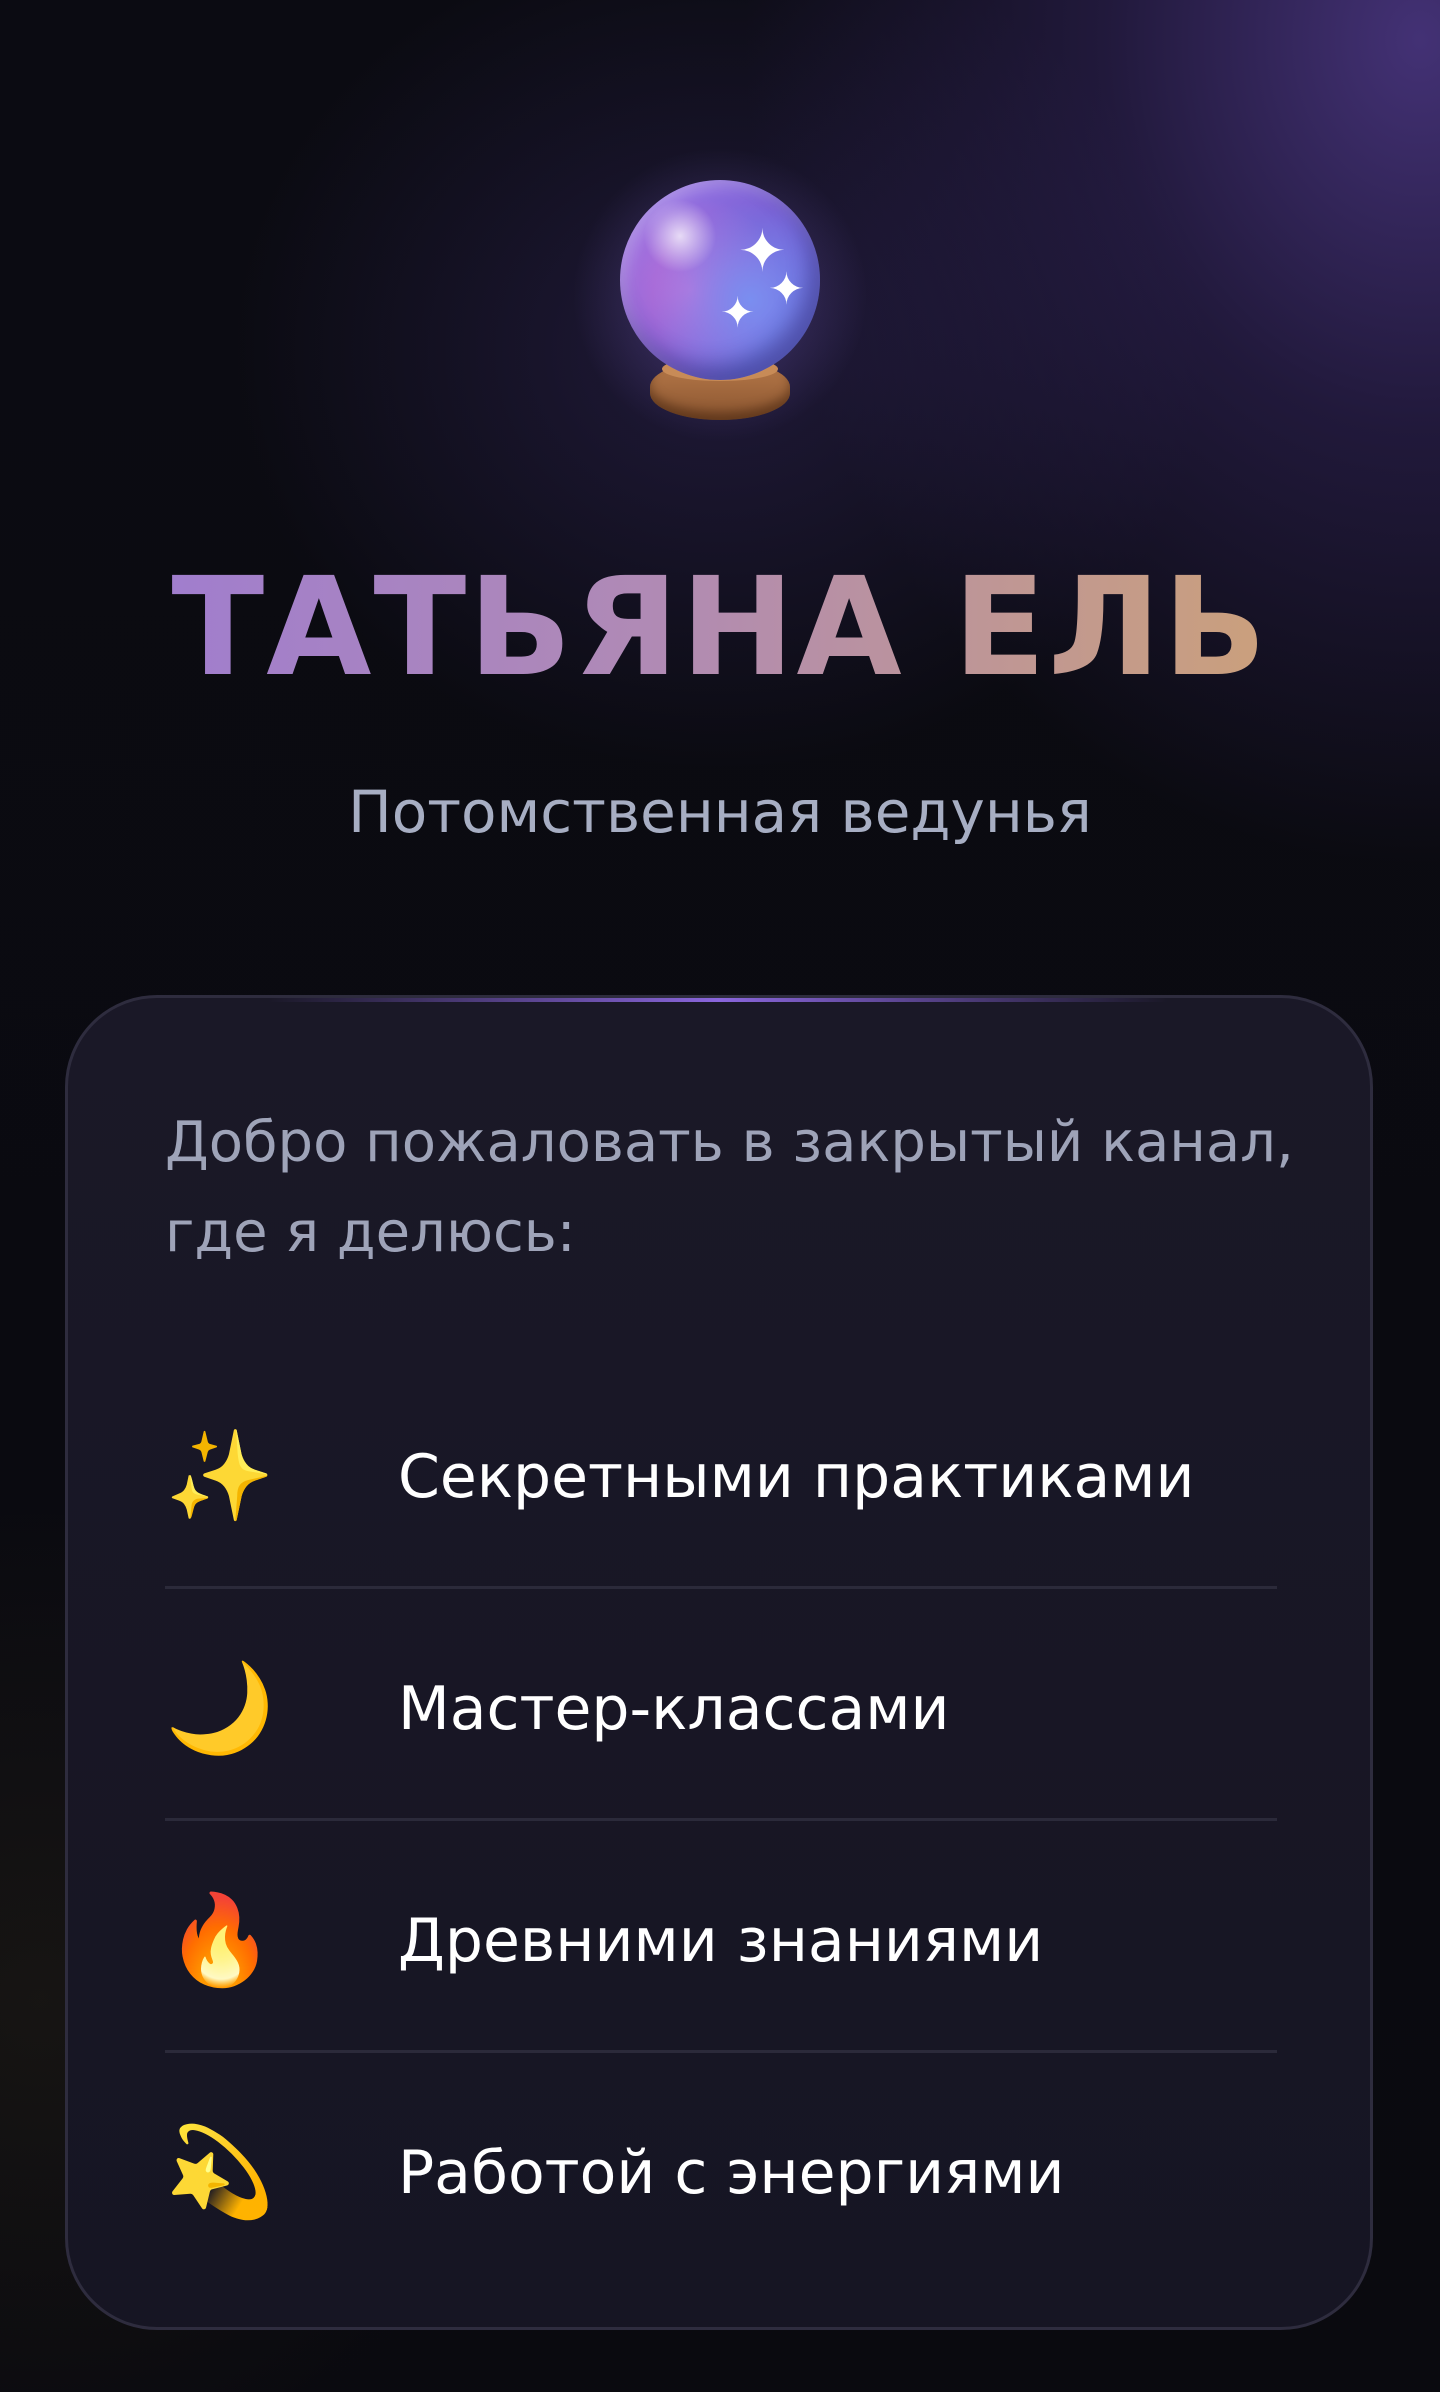 The height and width of the screenshot is (2392, 1440). Describe the element at coordinates (718, 1000) in the screenshot. I see `card-top-highlight` at that location.